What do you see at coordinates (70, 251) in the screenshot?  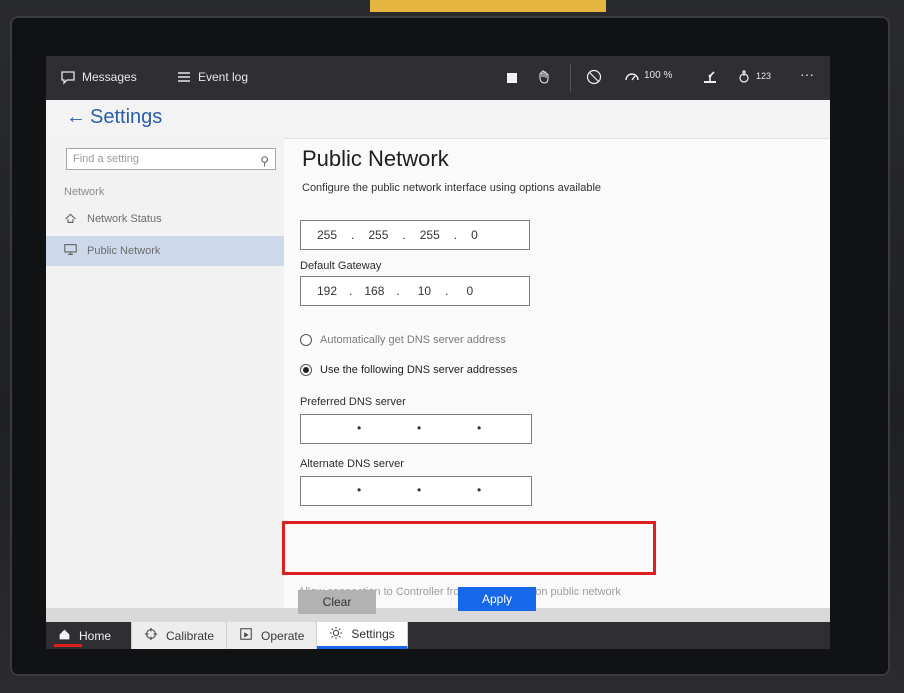 I see `monitor-icon` at bounding box center [70, 251].